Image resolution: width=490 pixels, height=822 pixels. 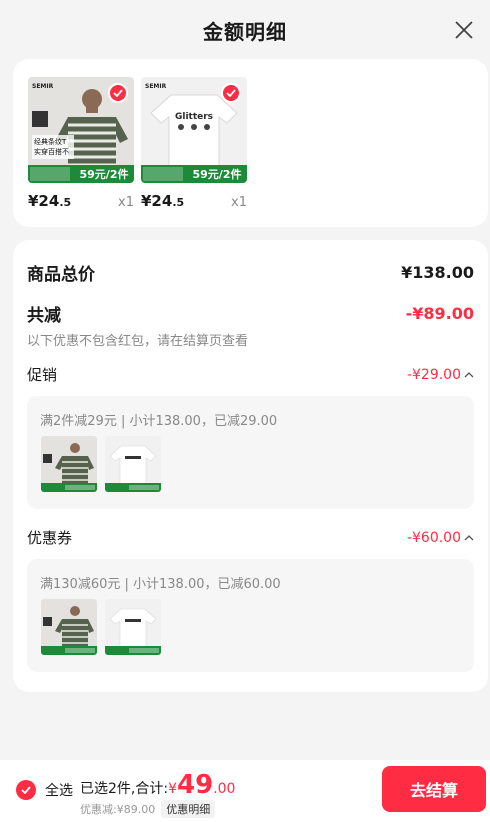 What do you see at coordinates (194, 117) in the screenshot?
I see `shirt-print-text: Glitters` at bounding box center [194, 117].